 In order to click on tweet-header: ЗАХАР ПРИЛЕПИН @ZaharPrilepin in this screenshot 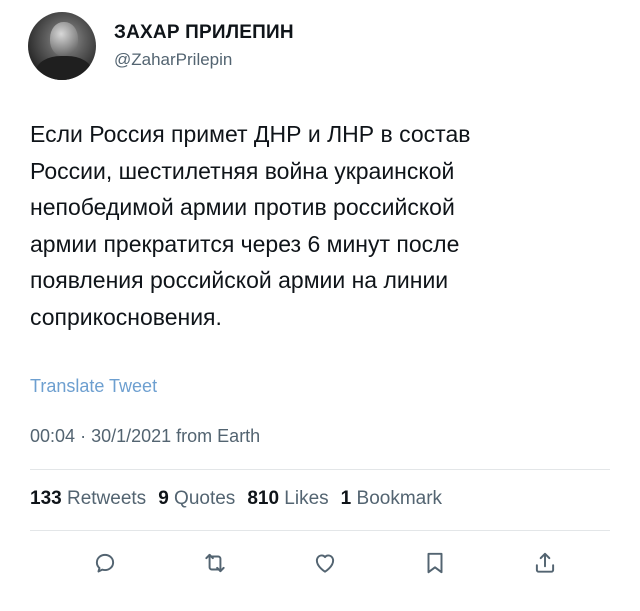, I will do `click(161, 46)`.